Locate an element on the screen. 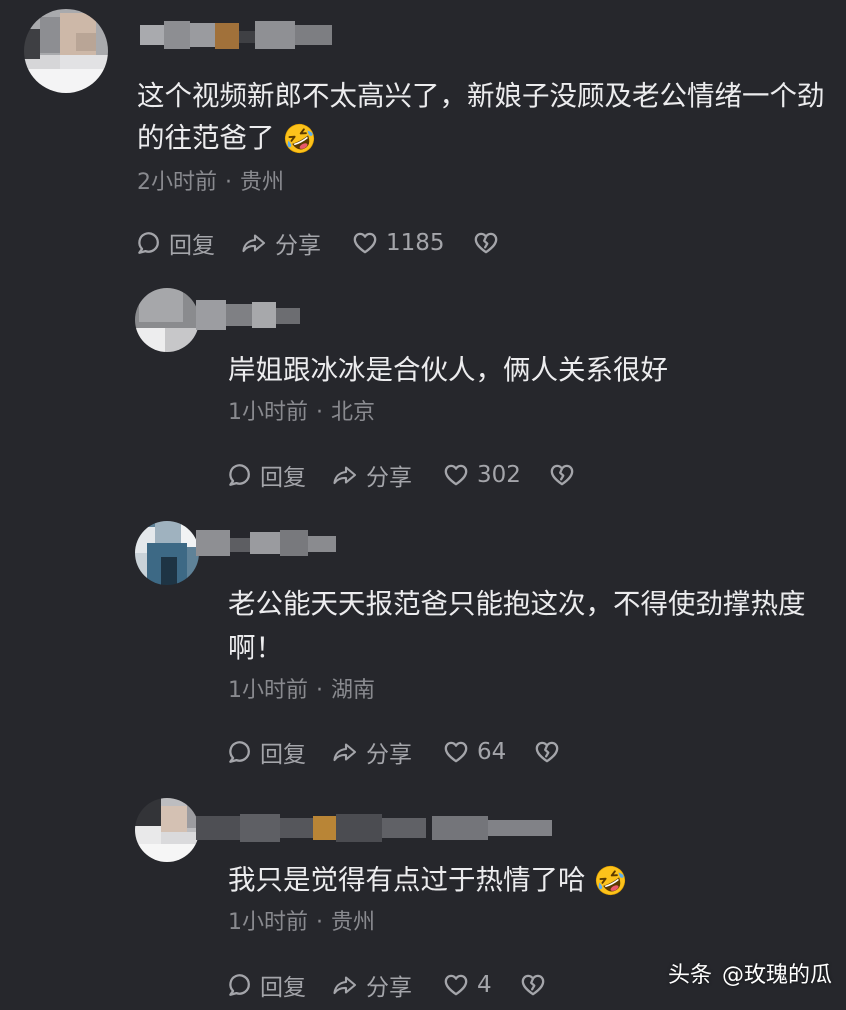  comment-location: 湖南 is located at coordinates (353, 690).